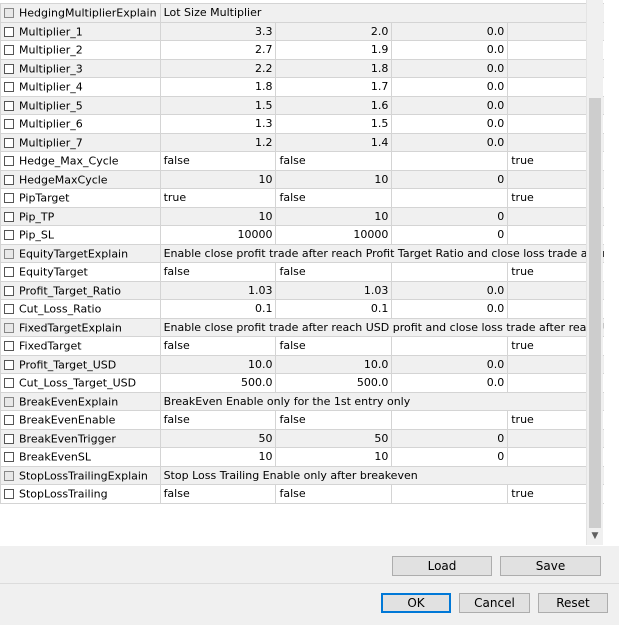  Describe the element at coordinates (550, 566) in the screenshot. I see `save-button: Save` at that location.